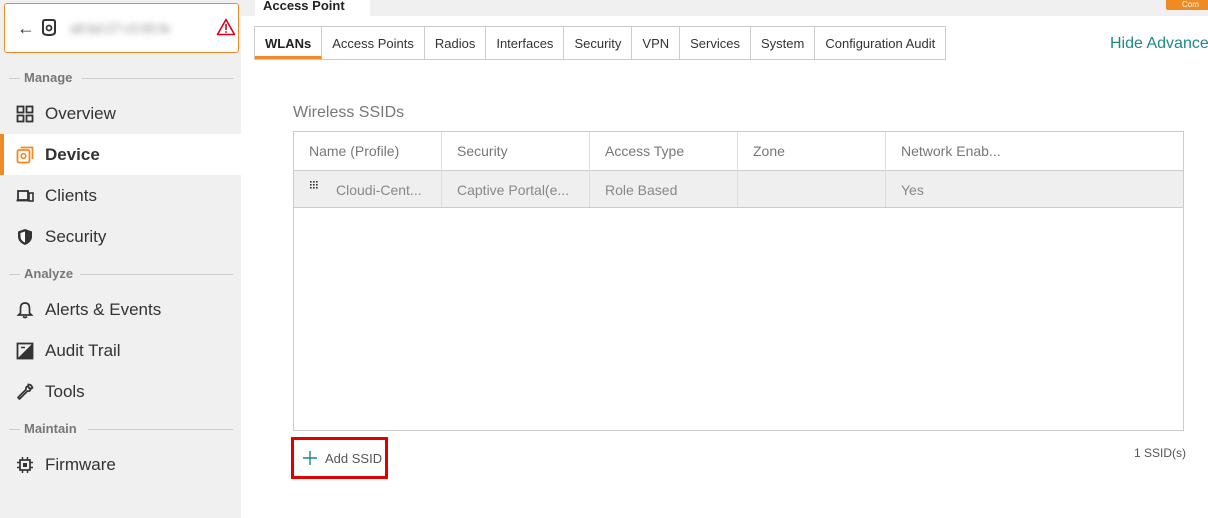 The image size is (1208, 518). I want to click on add-ssid-button: Add SSID, so click(339, 458).